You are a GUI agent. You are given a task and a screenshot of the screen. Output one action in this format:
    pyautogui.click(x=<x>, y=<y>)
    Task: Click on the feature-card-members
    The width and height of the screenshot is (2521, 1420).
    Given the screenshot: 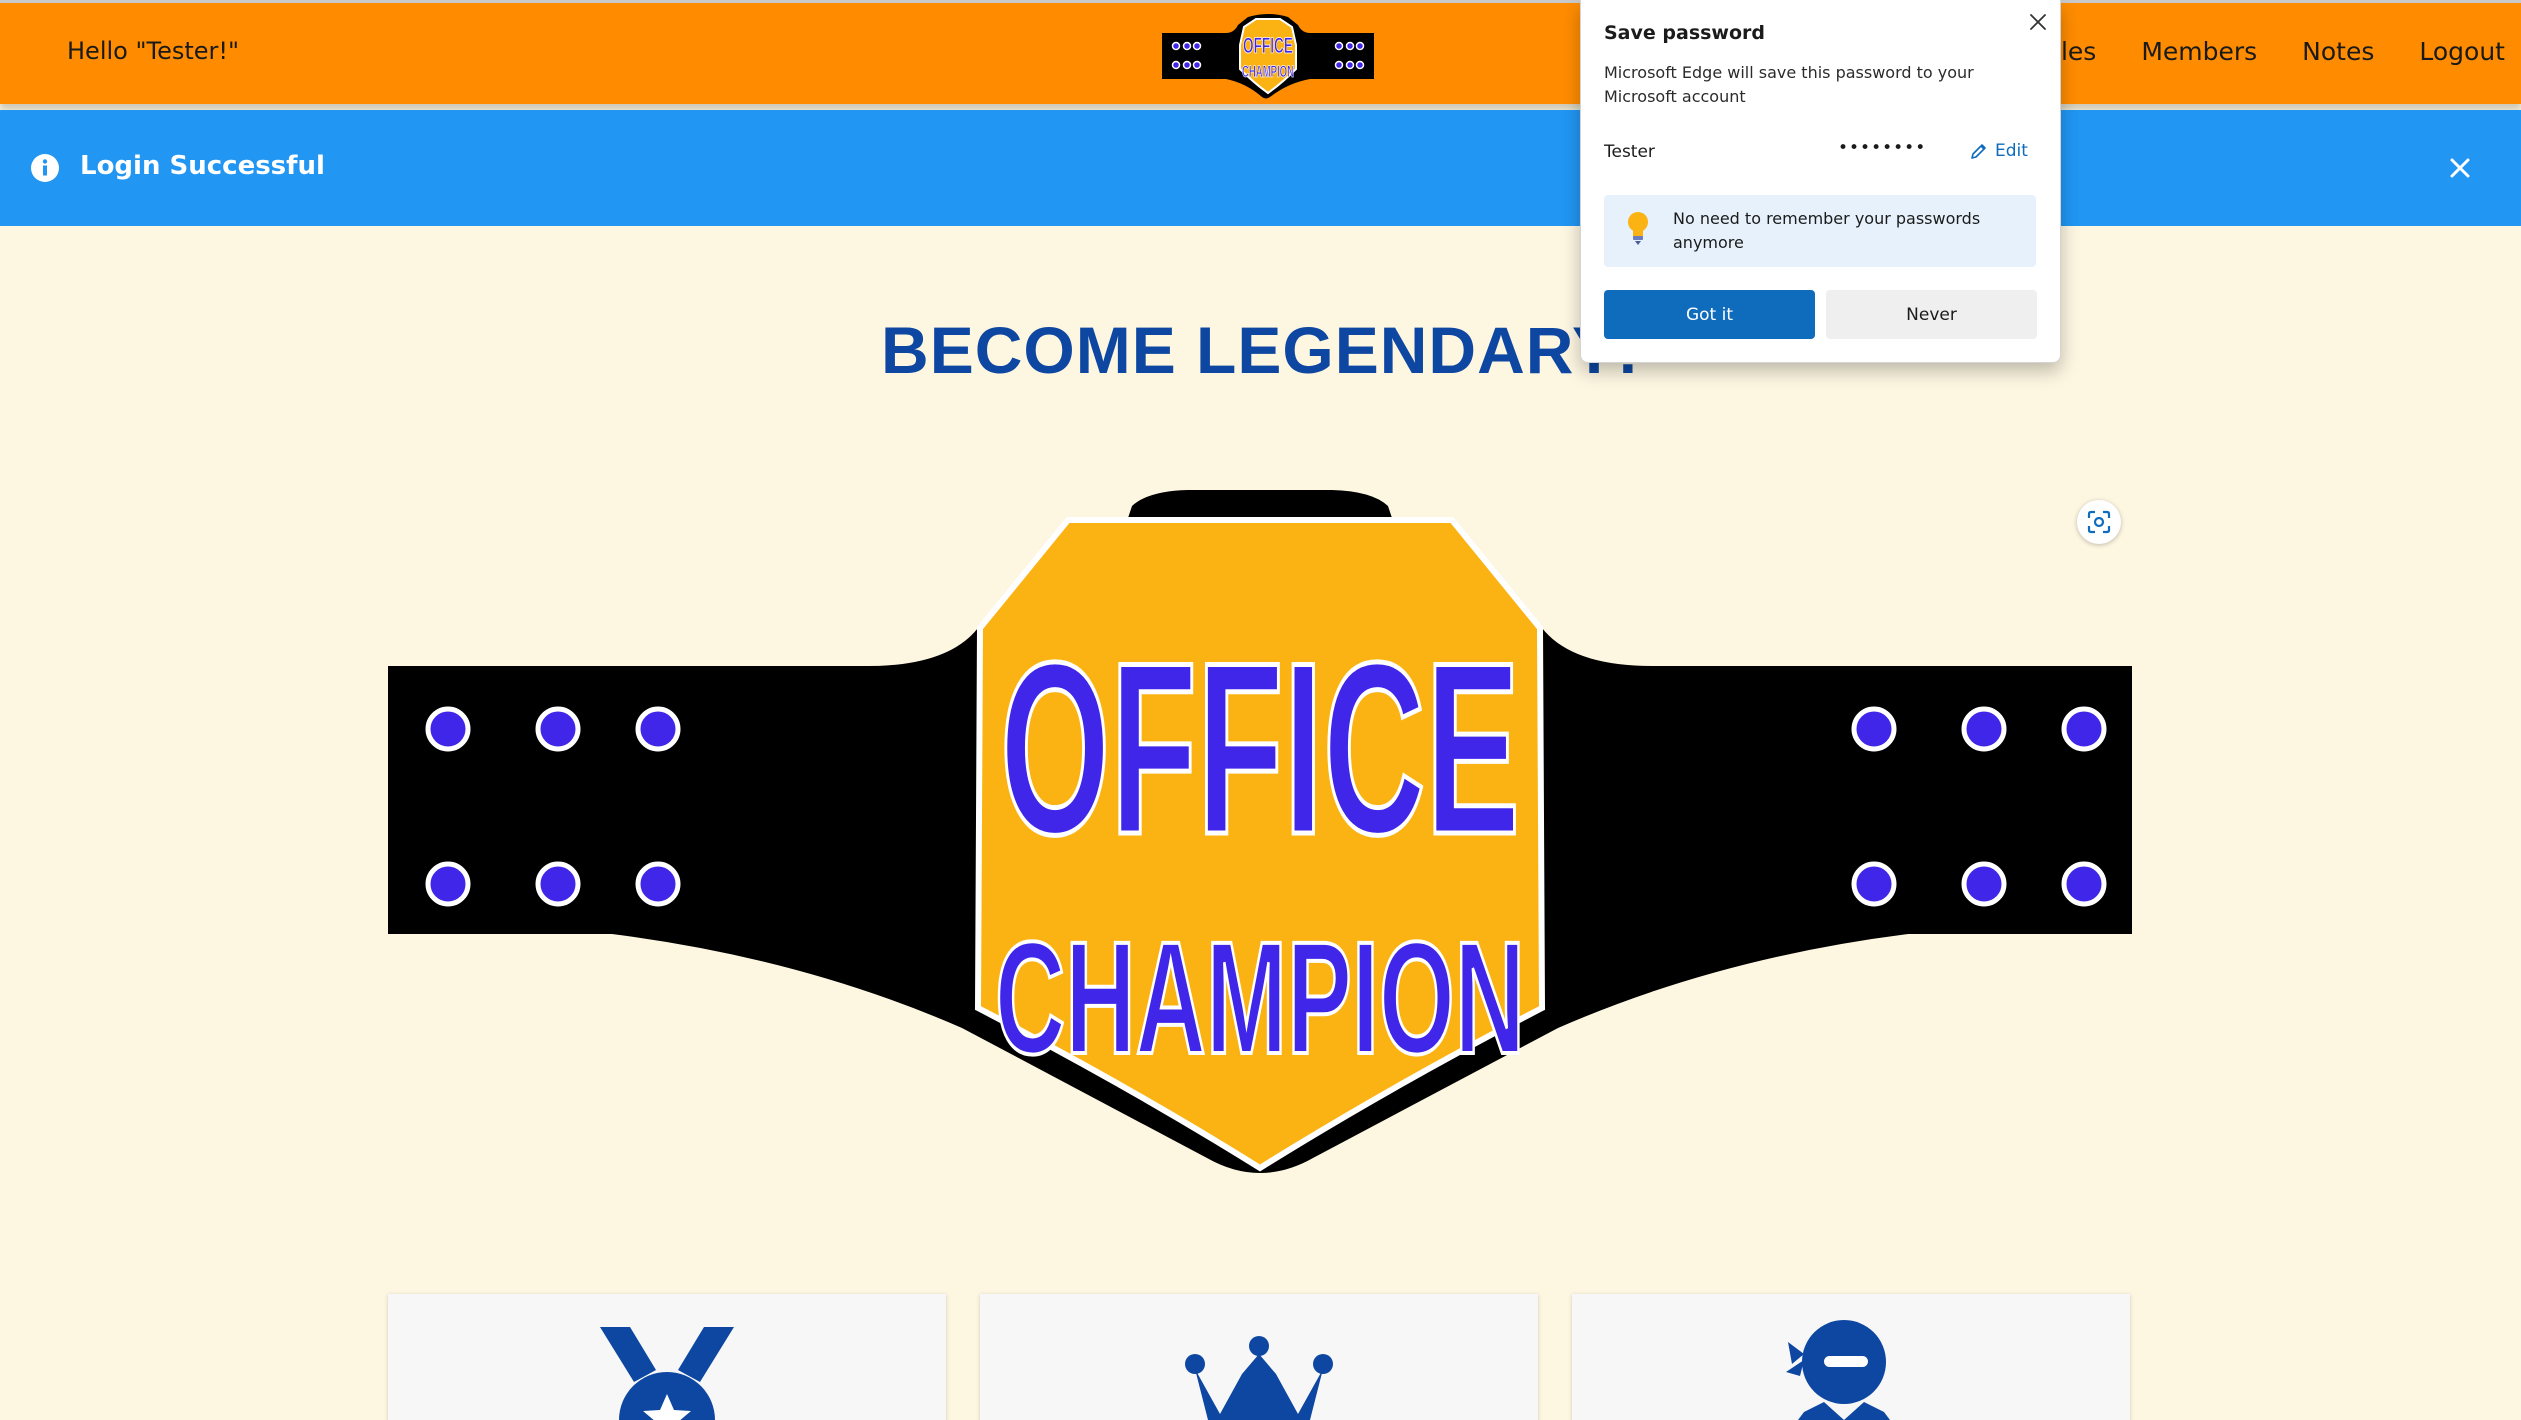 What is the action you would take?
    pyautogui.click(x=1259, y=1357)
    